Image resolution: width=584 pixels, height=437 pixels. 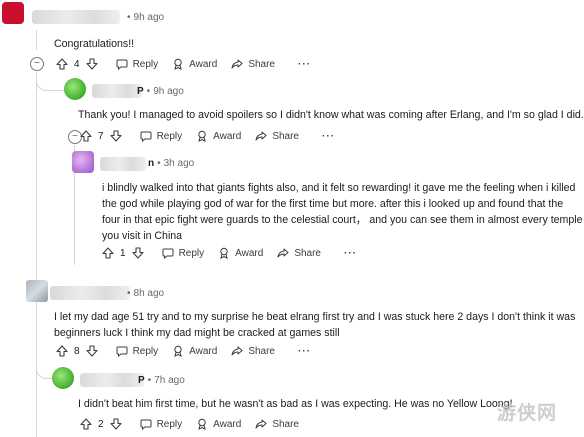 I want to click on comment-meta: P • 7h ago, so click(x=161, y=380).